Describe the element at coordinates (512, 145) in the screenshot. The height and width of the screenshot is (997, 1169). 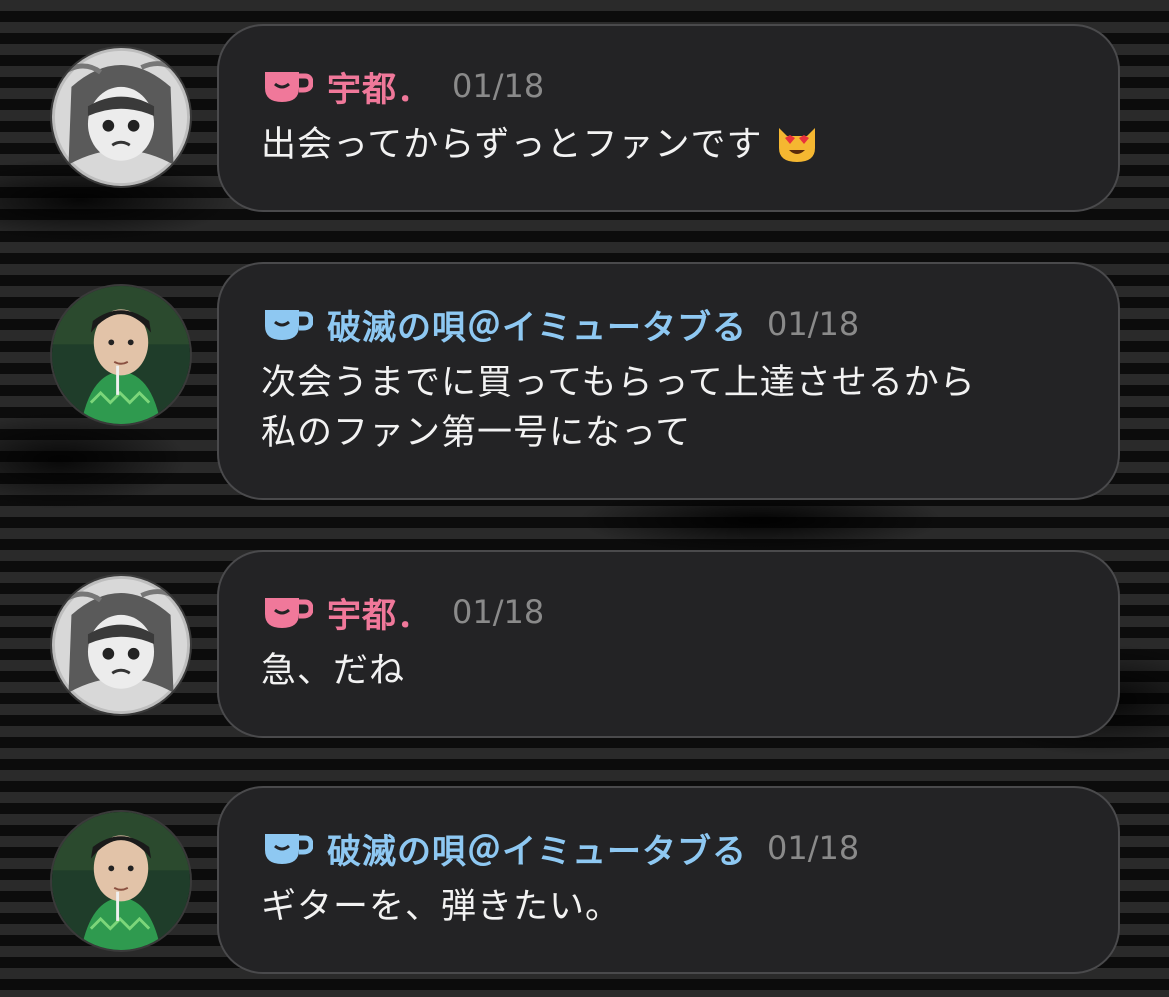
I see `message-text-content: 出会ってからずっとファンです` at that location.